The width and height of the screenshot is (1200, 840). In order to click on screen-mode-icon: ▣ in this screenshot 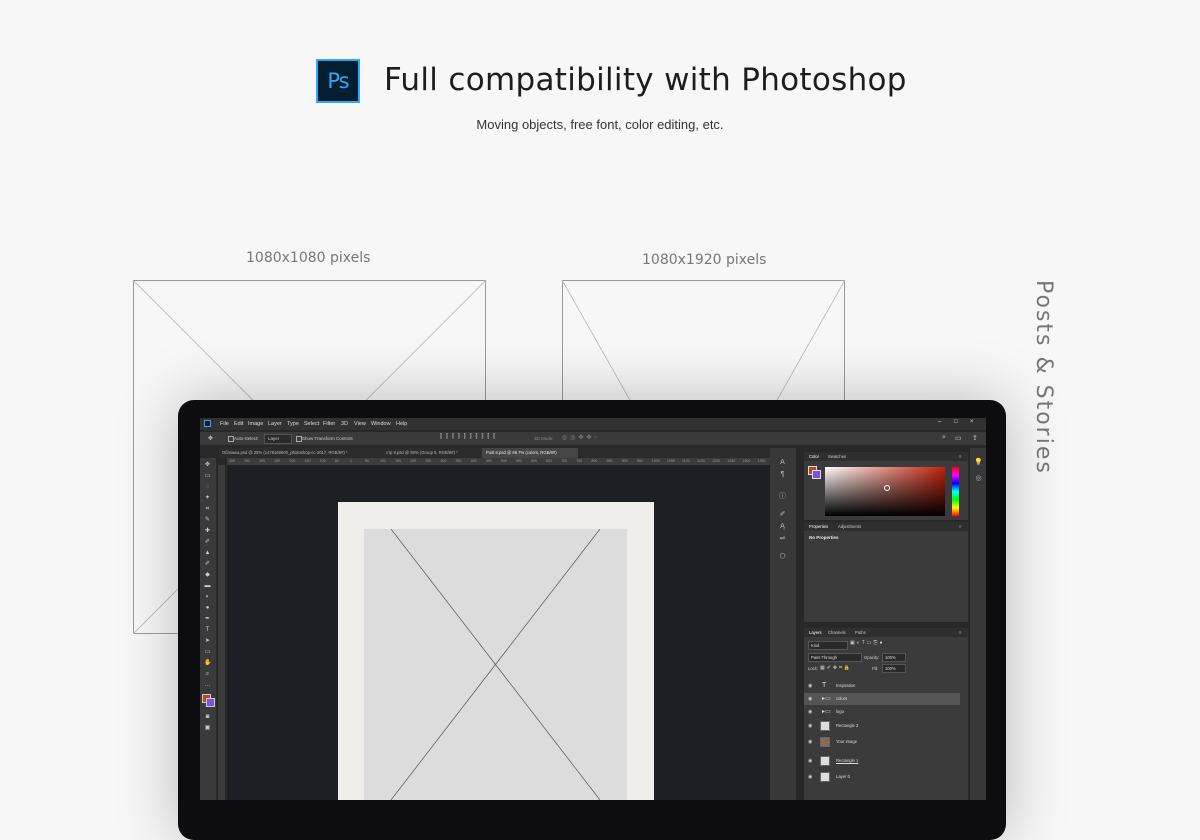, I will do `click(207, 728)`.